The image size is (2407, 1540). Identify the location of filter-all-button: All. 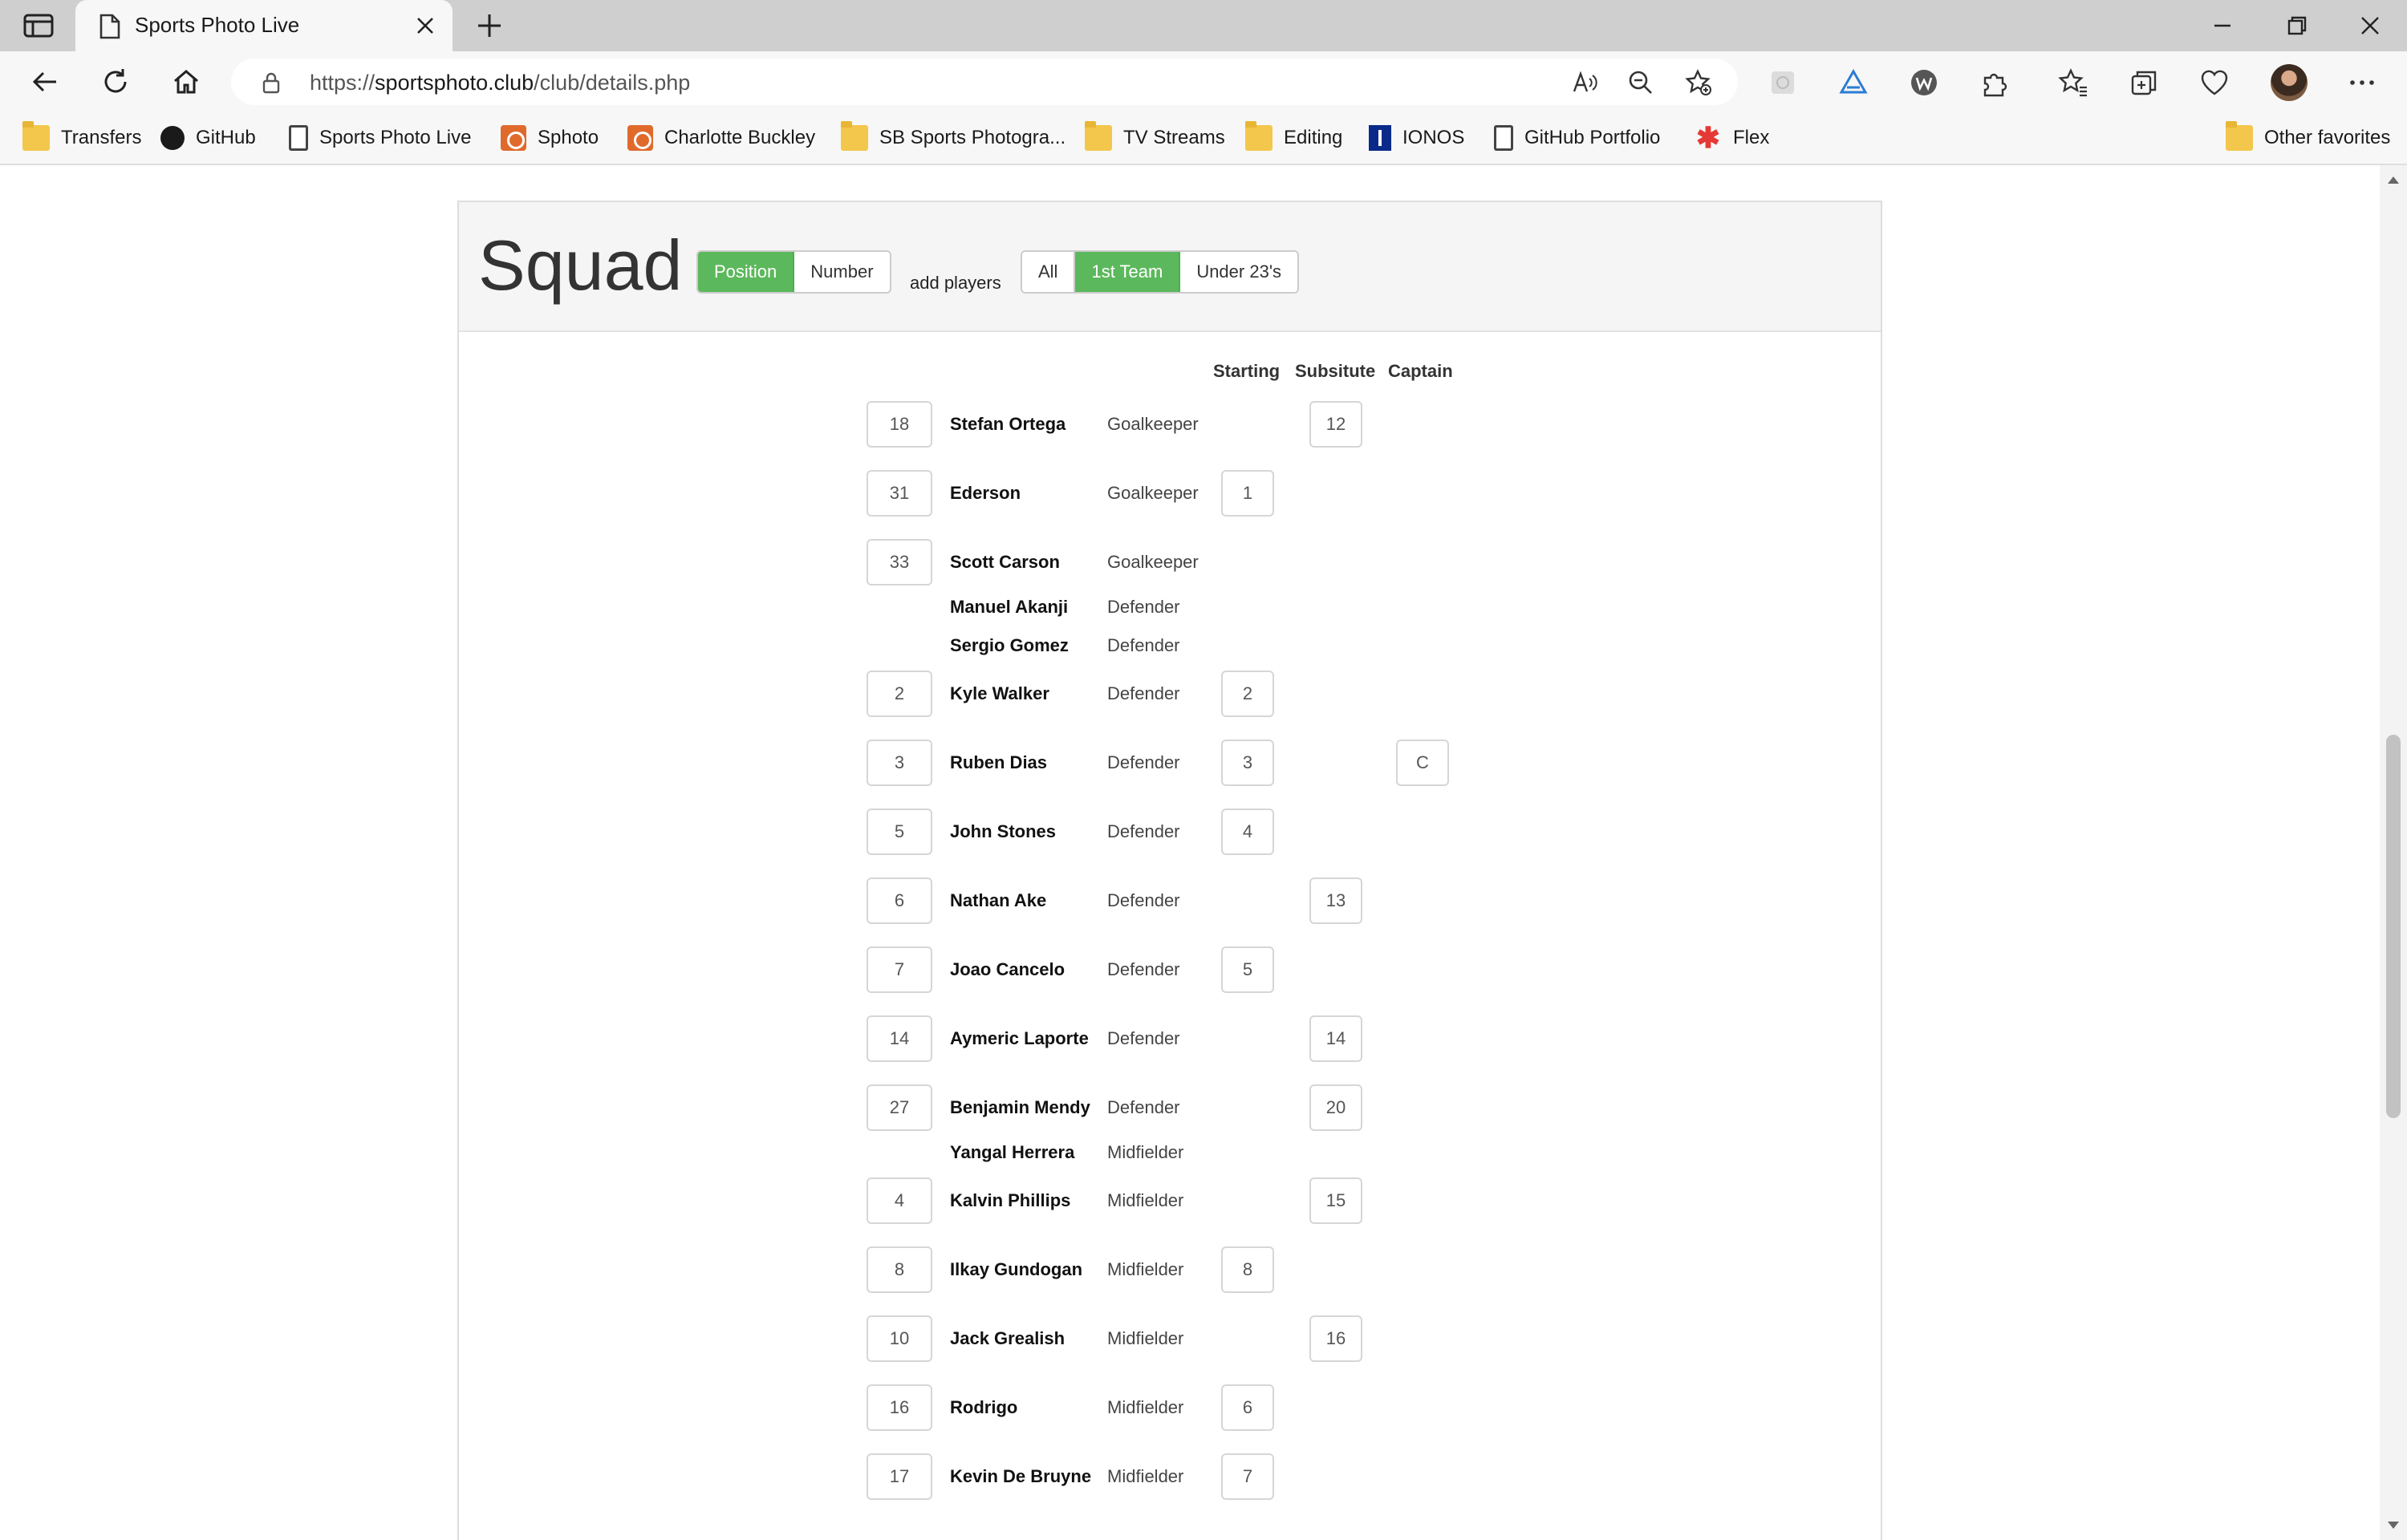
(1049, 272).